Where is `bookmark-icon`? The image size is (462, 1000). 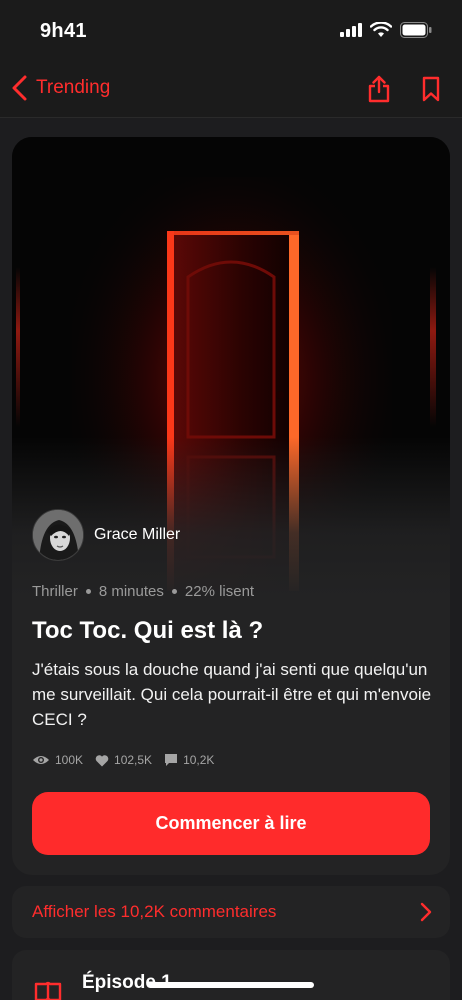
bookmark-icon is located at coordinates (431, 89).